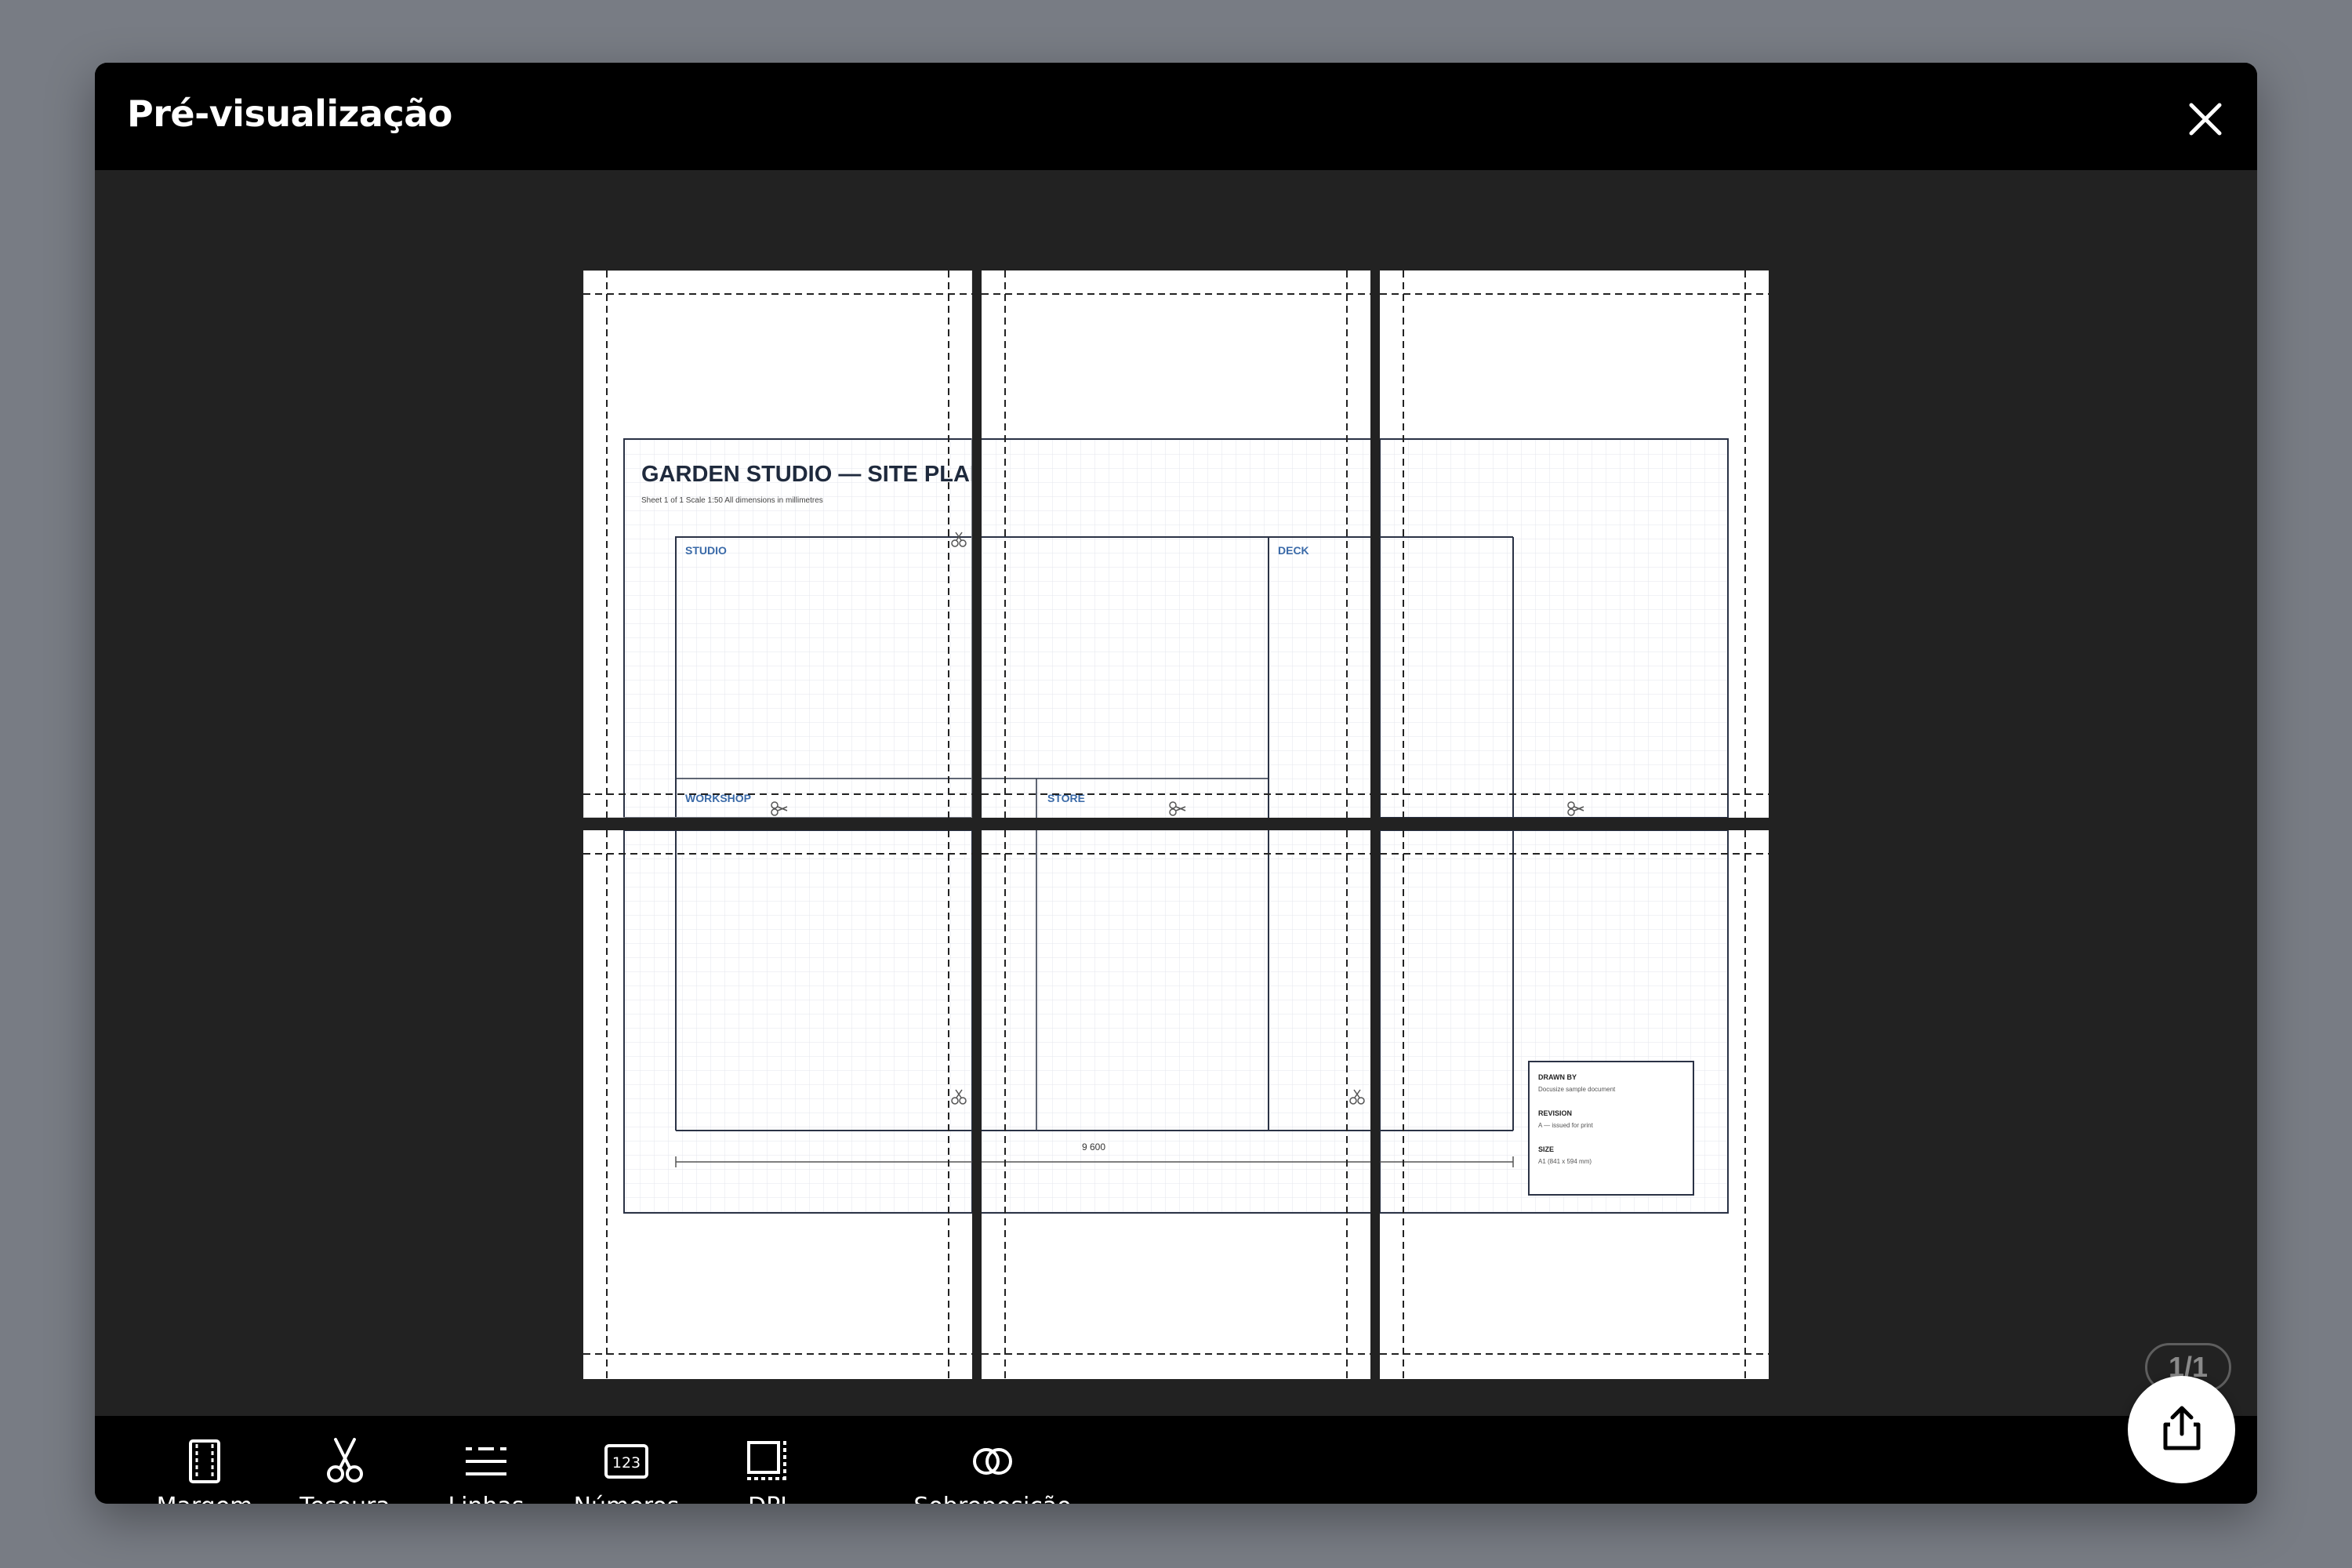 This screenshot has height=1568, width=2352. I want to click on numbers-button: 123 Números, so click(626, 1471).